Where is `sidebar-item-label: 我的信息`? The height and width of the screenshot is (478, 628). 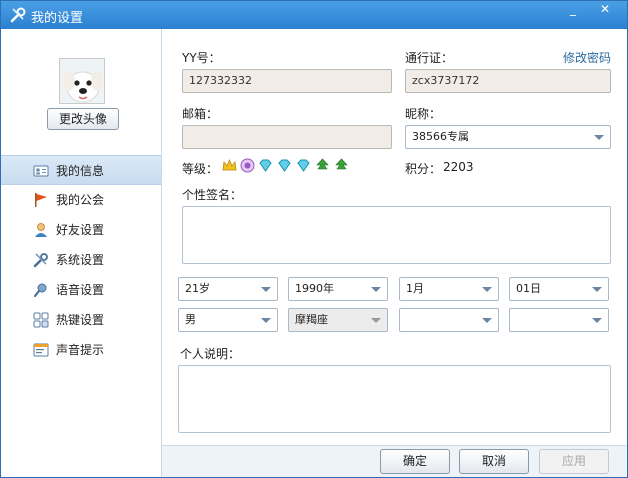
sidebar-item-label: 我的信息 is located at coordinates (80, 171).